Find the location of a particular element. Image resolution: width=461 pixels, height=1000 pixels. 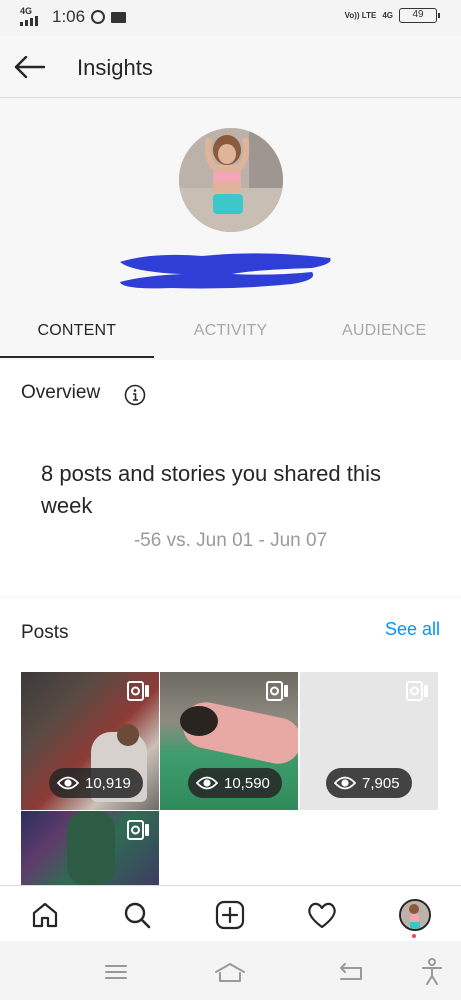

post-thumbnail is located at coordinates (90, 848).